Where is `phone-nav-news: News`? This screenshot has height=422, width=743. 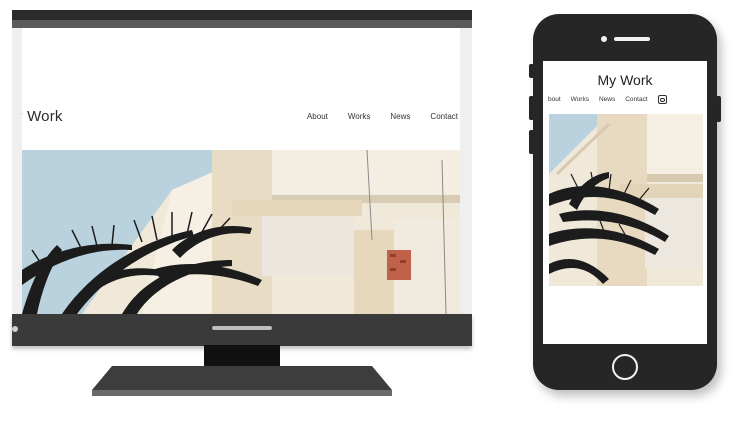
phone-nav-news: News is located at coordinates (607, 99).